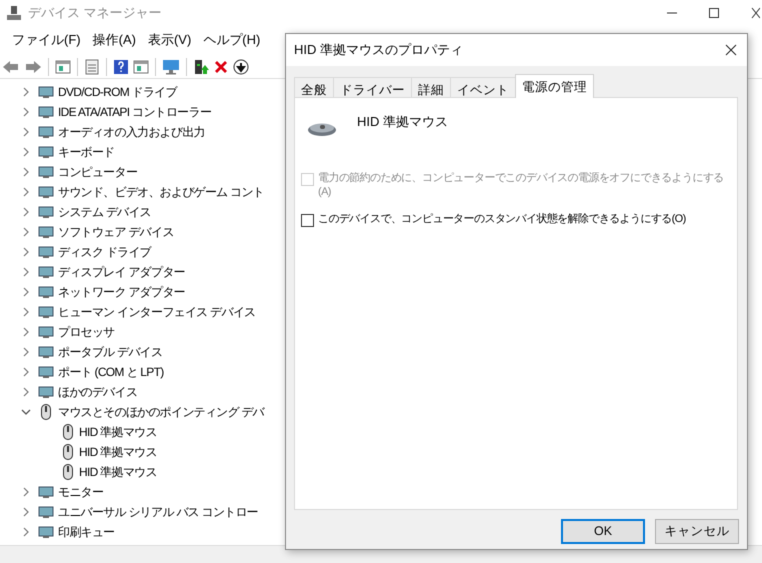 This screenshot has width=762, height=563. I want to click on tree-item: ネットワーク アダプター, so click(121, 292).